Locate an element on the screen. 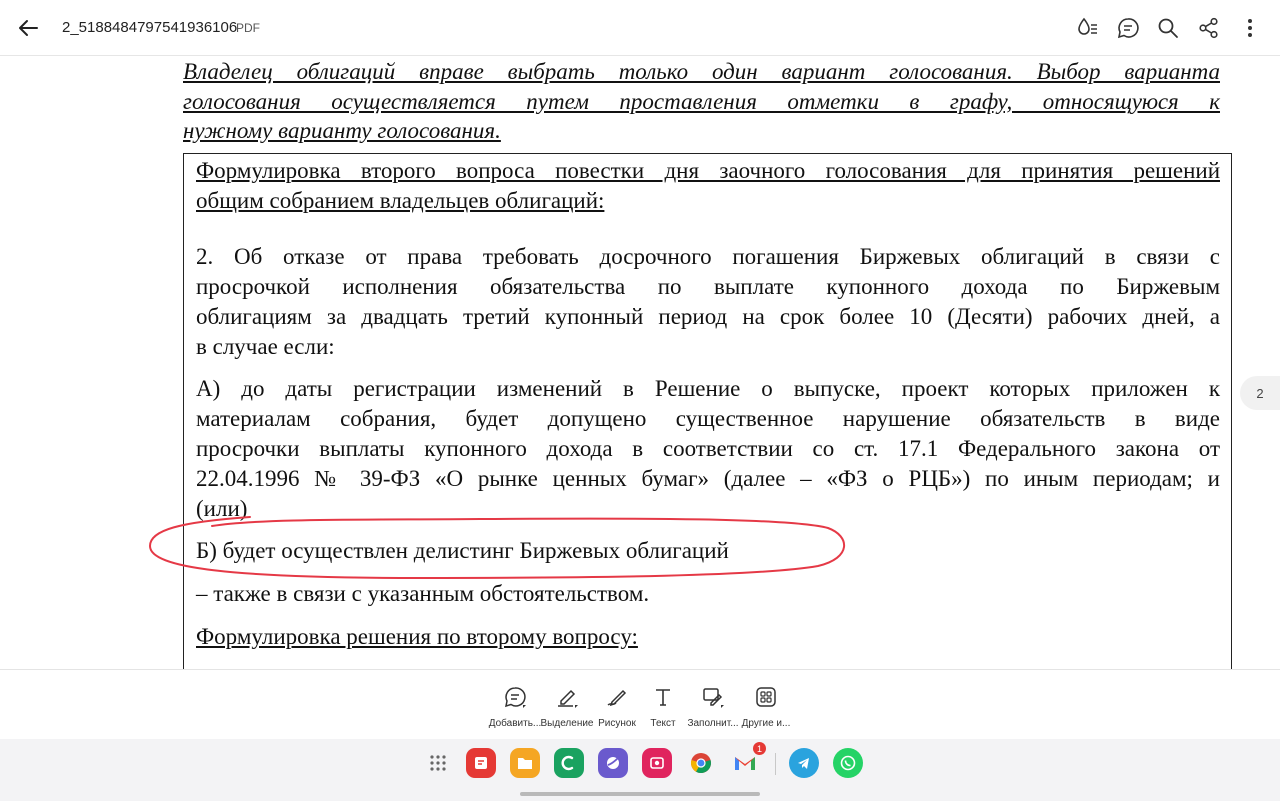  notes-app-icon is located at coordinates (481, 763).